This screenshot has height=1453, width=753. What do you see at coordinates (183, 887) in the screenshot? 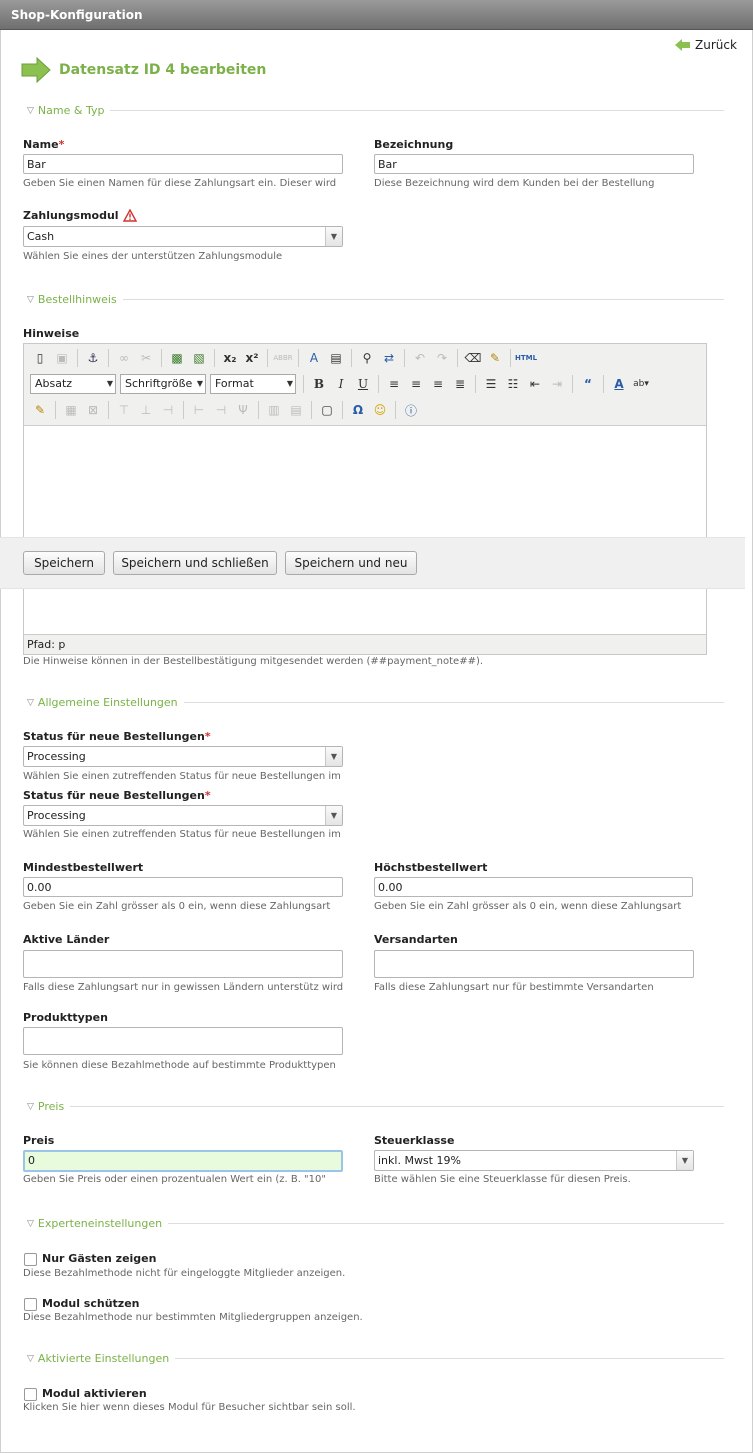
I see `mindest-input: 0.00` at bounding box center [183, 887].